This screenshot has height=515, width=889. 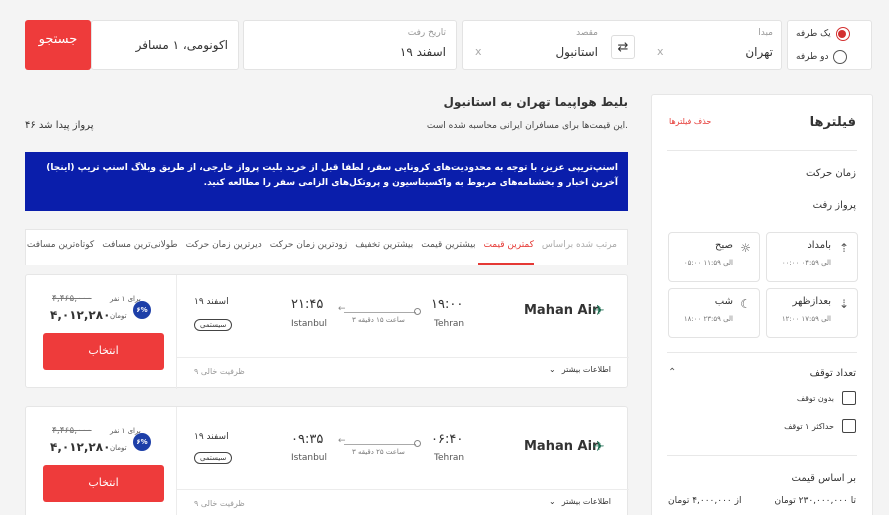 I want to click on origin-label: مبدا, so click(x=765, y=33).